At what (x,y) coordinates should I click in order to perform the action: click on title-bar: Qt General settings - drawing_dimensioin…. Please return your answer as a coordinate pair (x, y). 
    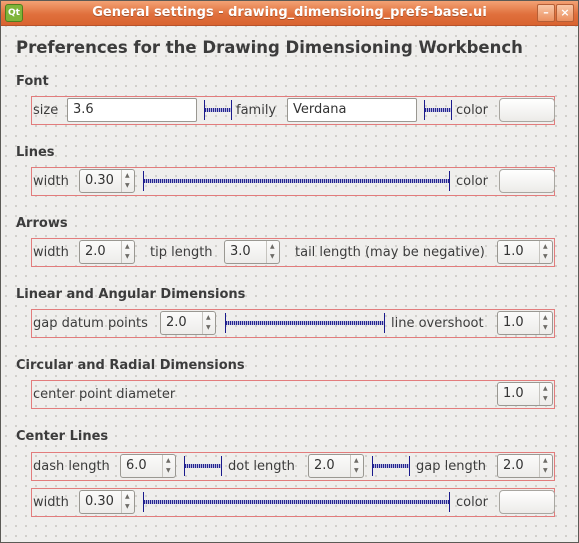
    Looking at the image, I should click on (289, 13).